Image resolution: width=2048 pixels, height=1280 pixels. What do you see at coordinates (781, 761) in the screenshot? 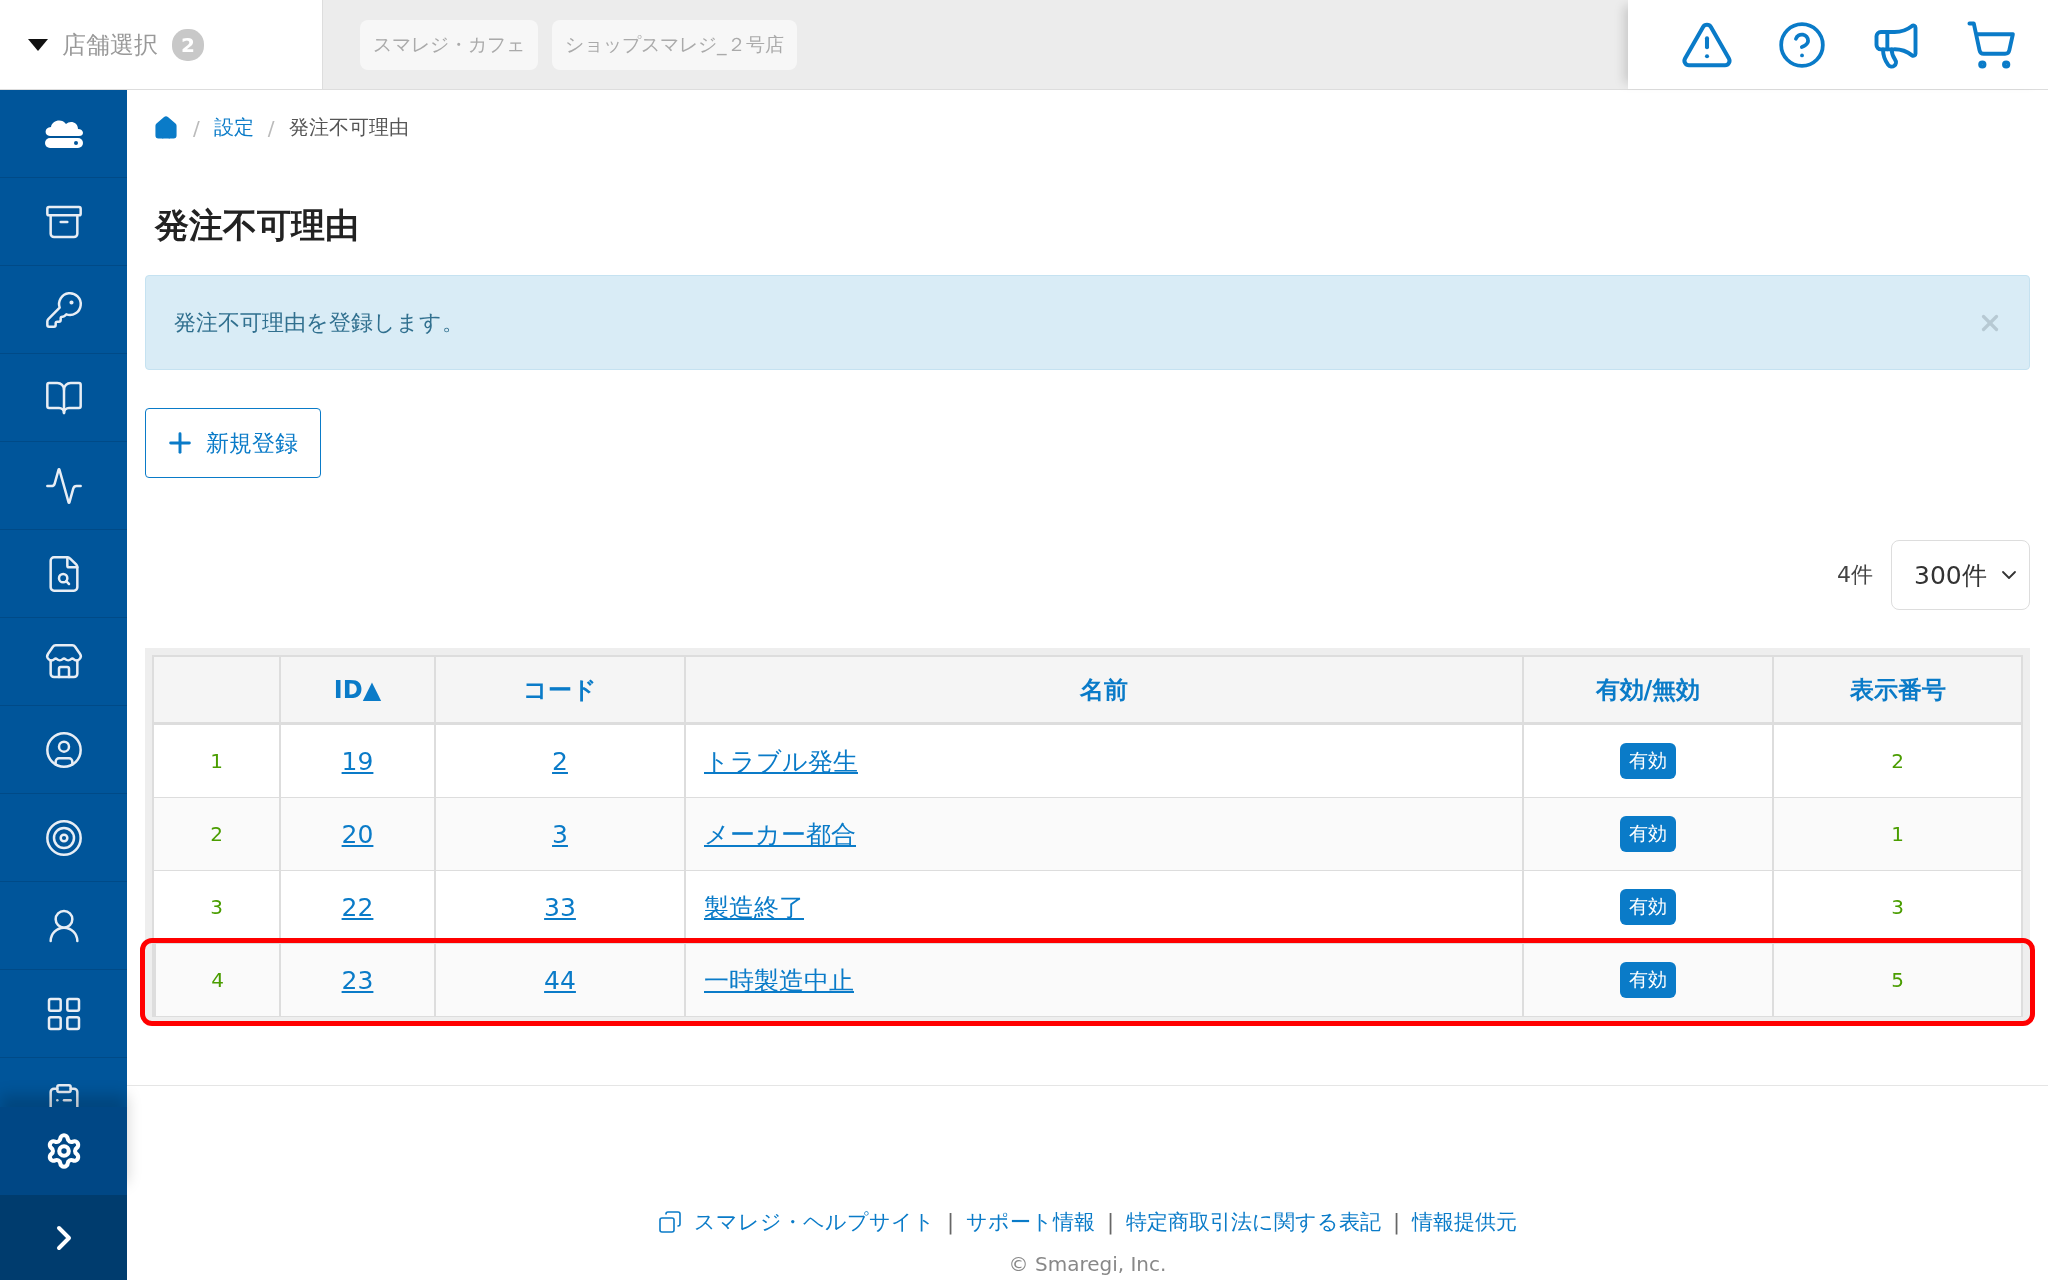
I see `name-link: トラブル発生` at bounding box center [781, 761].